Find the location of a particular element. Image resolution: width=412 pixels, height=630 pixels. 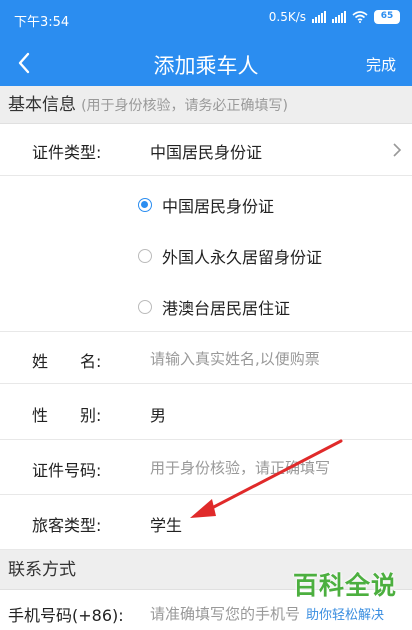

id-number-label: 证件号码: is located at coordinates (67, 470).